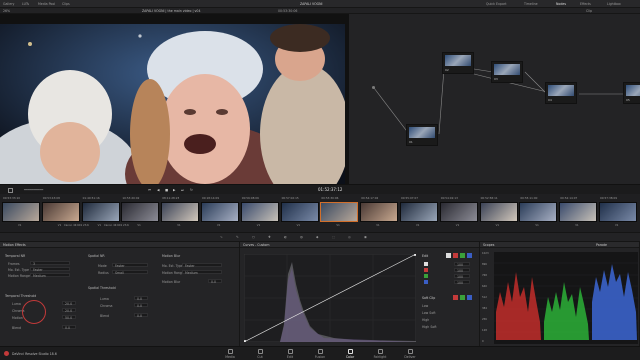 This screenshot has width=640, height=360. Describe the element at coordinates (6, 11) in the screenshot. I see `zoom-level: 26%` at that location.